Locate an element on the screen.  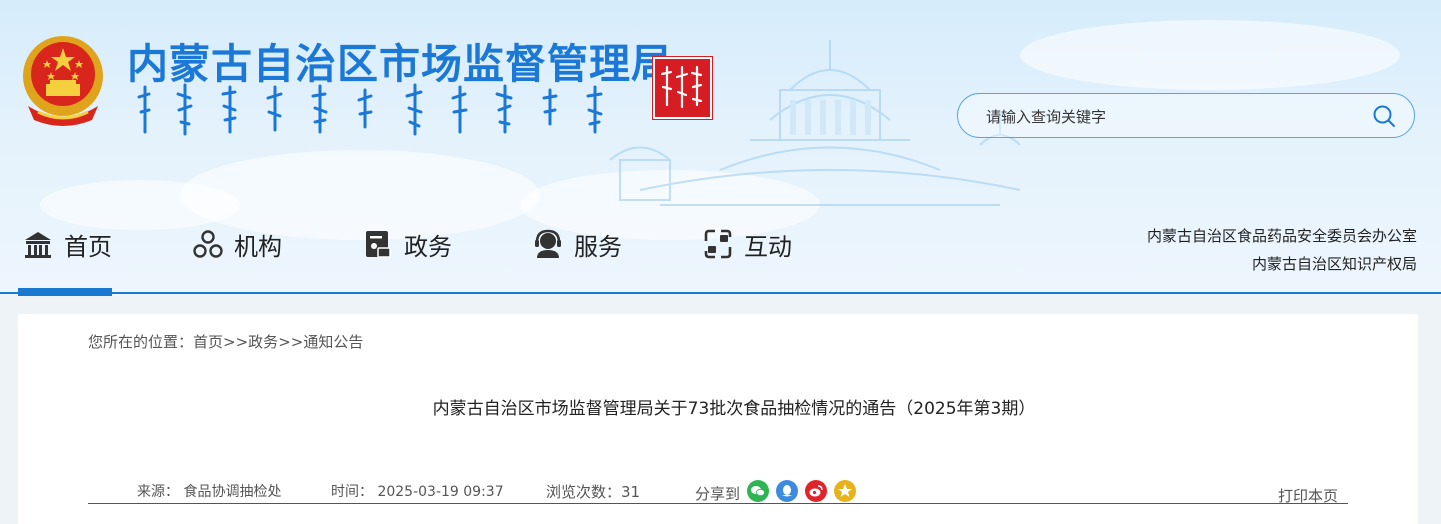
article-title: 内蒙古自治区市场监督管理局关于73批次食品抽检情况的通告（2025年第3期） is located at coordinates (734, 409).